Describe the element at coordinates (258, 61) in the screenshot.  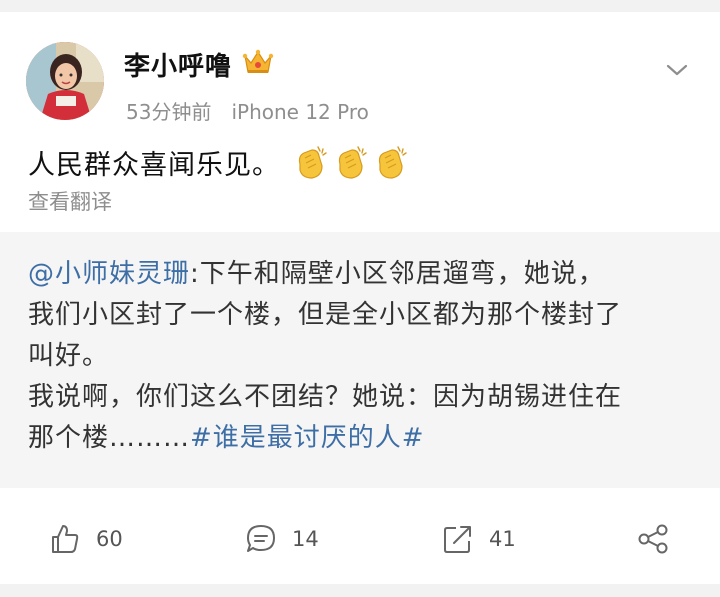
I see `crown-icon` at that location.